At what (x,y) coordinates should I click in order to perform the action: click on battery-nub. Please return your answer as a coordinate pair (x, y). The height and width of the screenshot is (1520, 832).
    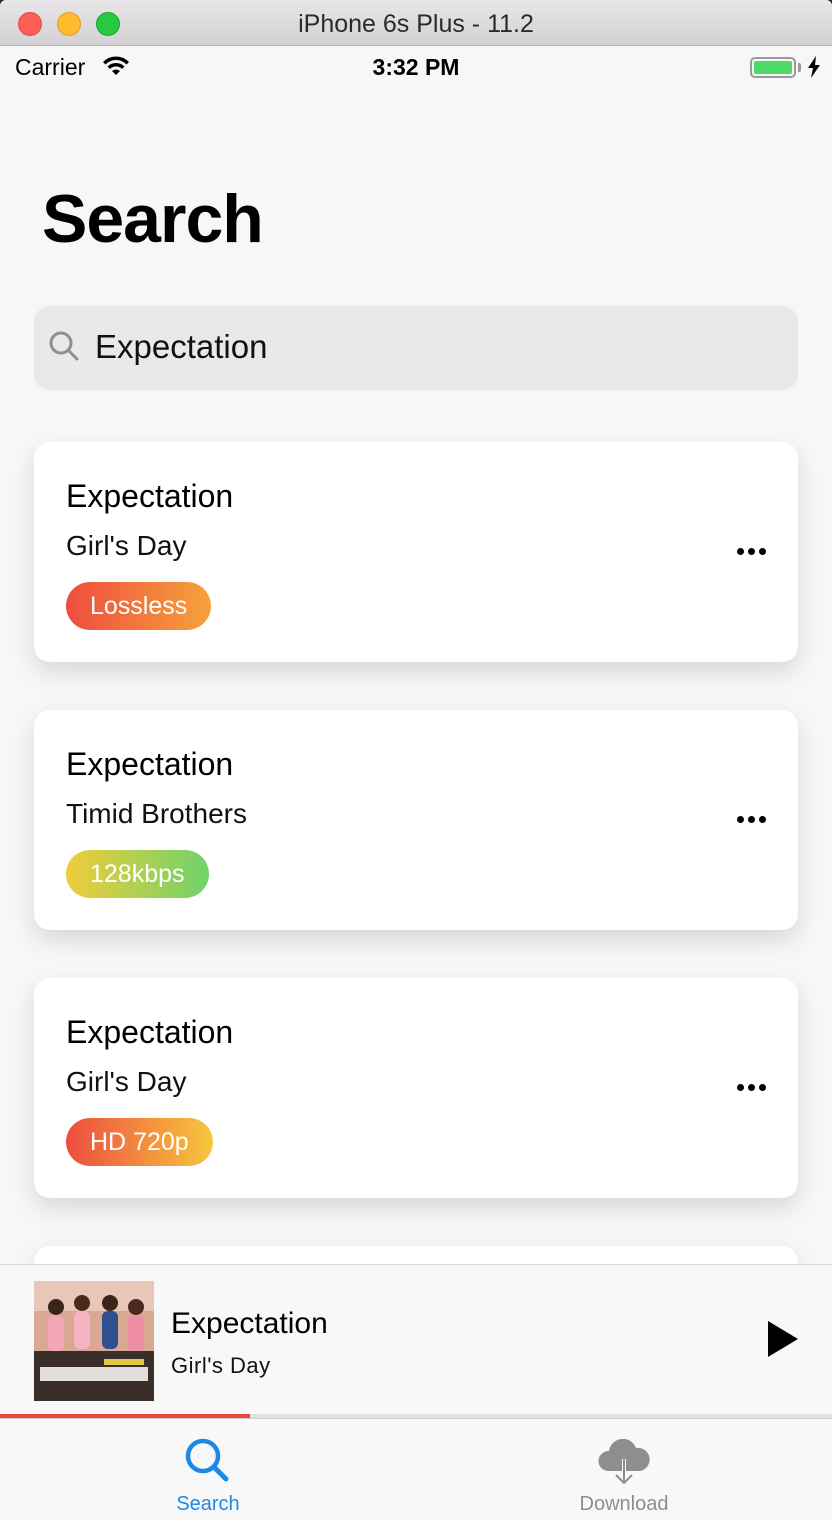
    Looking at the image, I should click on (799, 67).